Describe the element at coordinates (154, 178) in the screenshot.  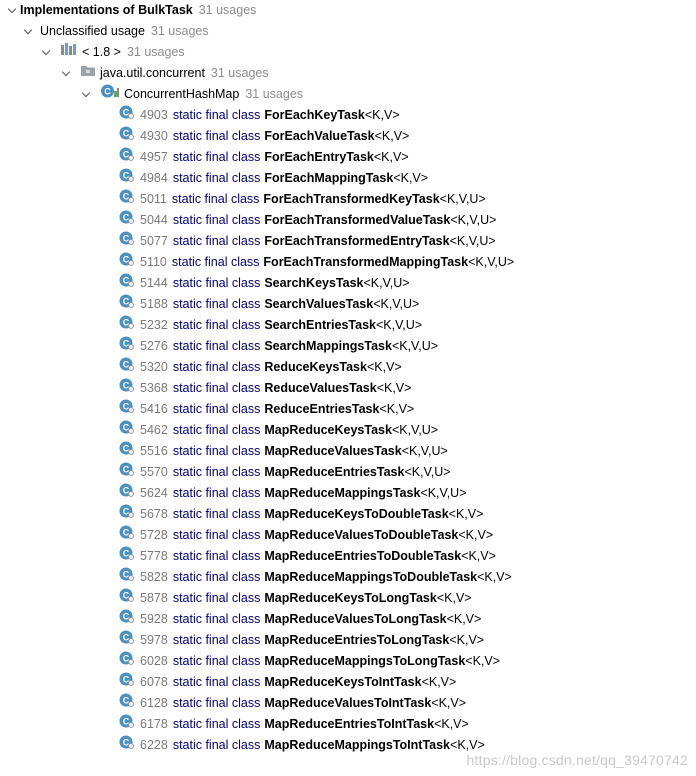
I see `line-number: 4984` at that location.